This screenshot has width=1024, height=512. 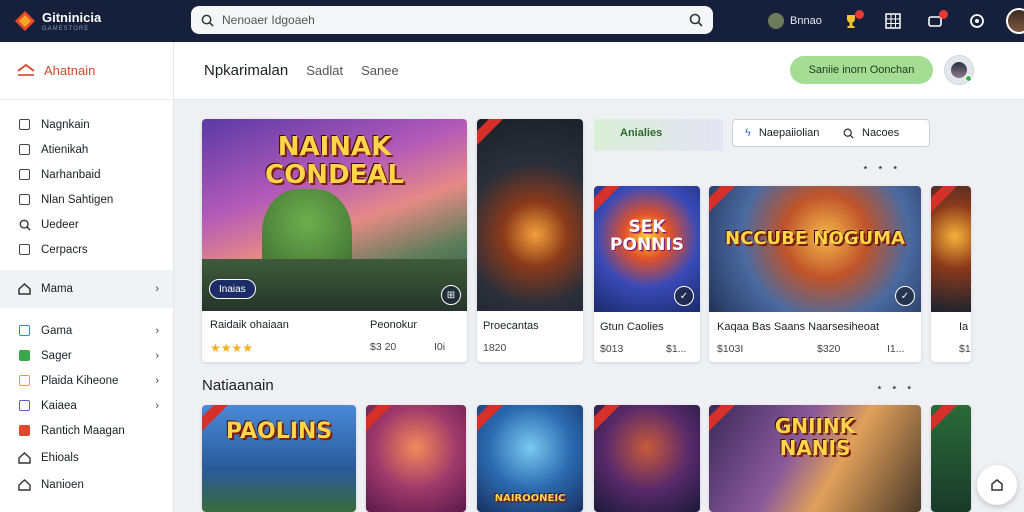 I want to click on profile-avatar, so click(x=1014, y=21).